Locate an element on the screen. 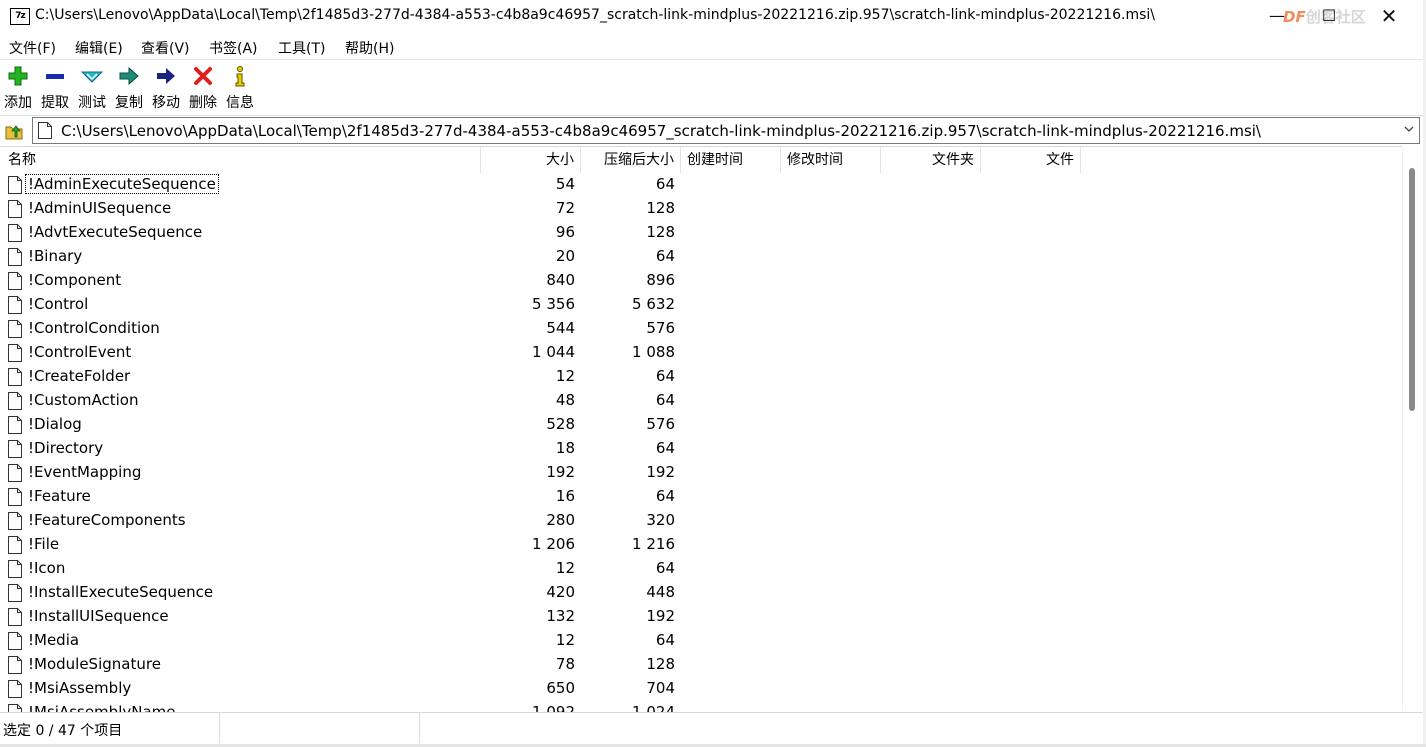  test-button: 测试 is located at coordinates (92, 89).